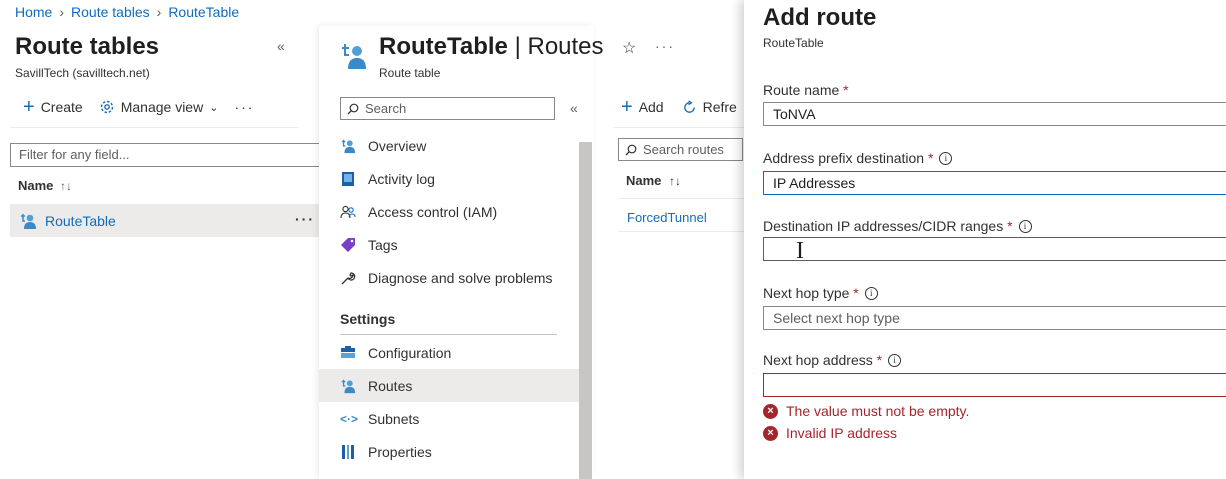 This screenshot has width=1226, height=479. I want to click on settings-divider, so click(448, 334).